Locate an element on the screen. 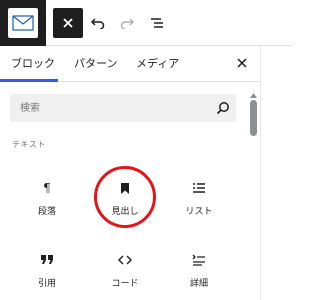 The image size is (320, 300). search-icon is located at coordinates (222, 108).